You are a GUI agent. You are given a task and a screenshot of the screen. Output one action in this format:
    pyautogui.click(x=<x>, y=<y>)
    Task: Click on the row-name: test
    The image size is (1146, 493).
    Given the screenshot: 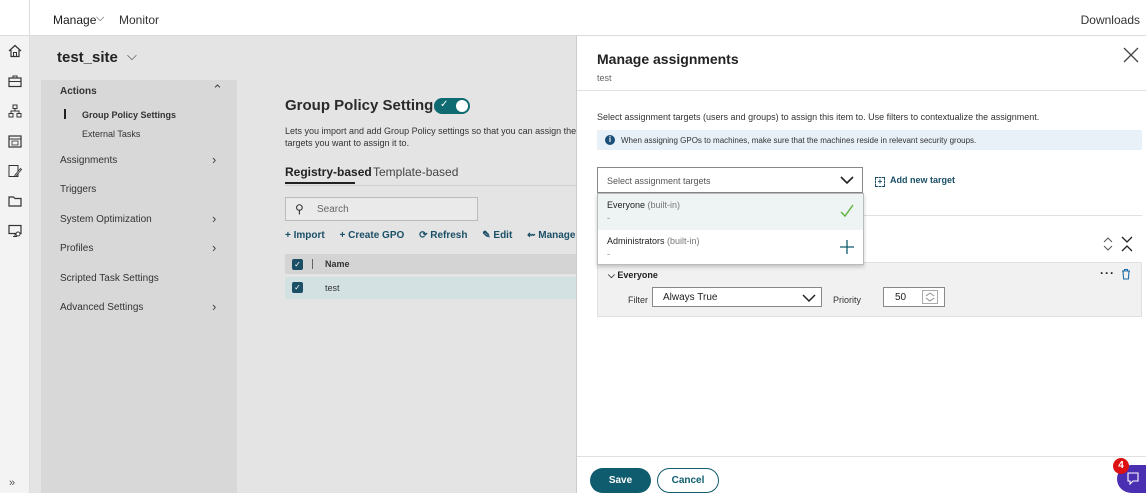 What is the action you would take?
    pyautogui.click(x=332, y=288)
    